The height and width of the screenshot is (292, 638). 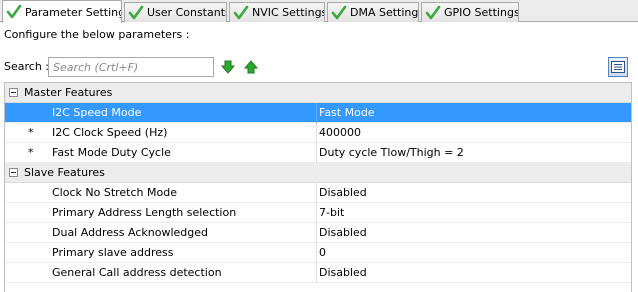 What do you see at coordinates (318, 93) in the screenshot?
I see `group-row-master-features: Master Features` at bounding box center [318, 93].